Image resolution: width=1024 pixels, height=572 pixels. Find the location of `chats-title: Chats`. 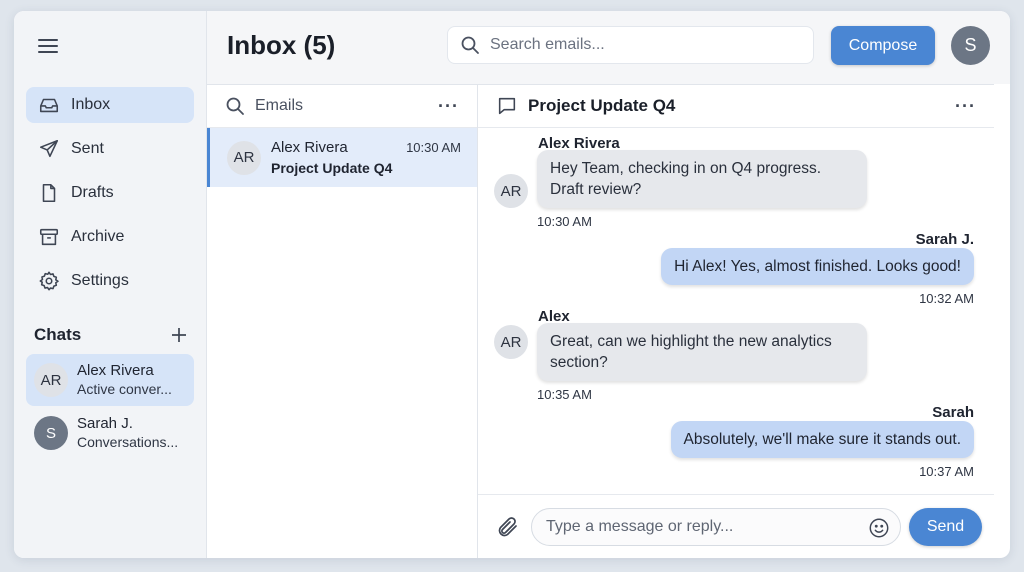

chats-title: Chats is located at coordinates (58, 334).